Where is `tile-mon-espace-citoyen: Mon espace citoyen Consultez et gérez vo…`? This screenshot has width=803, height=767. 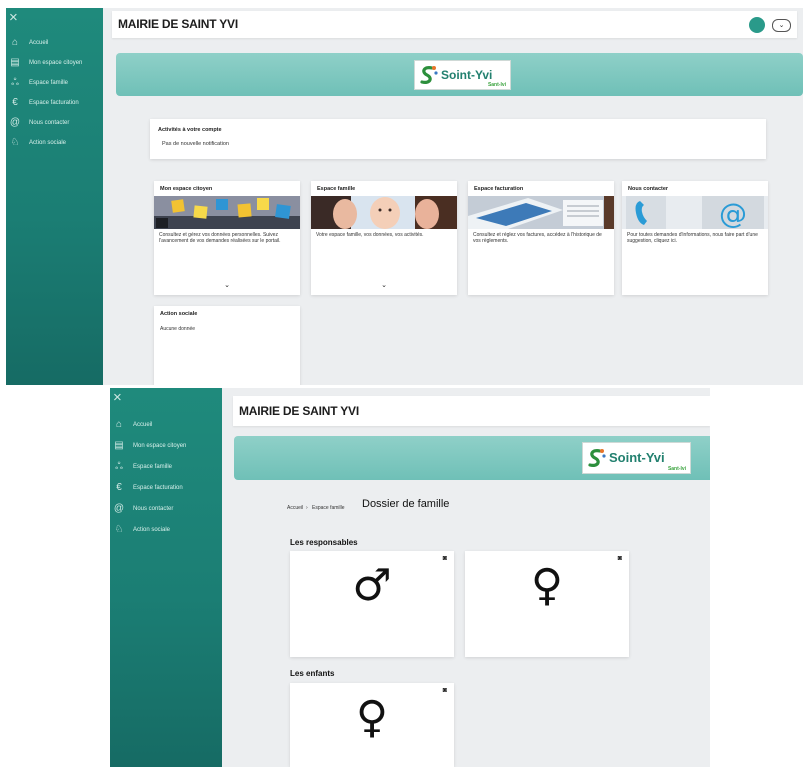
tile-mon-espace-citoyen: Mon espace citoyen Consultez et gérez vo… is located at coordinates (227, 238).